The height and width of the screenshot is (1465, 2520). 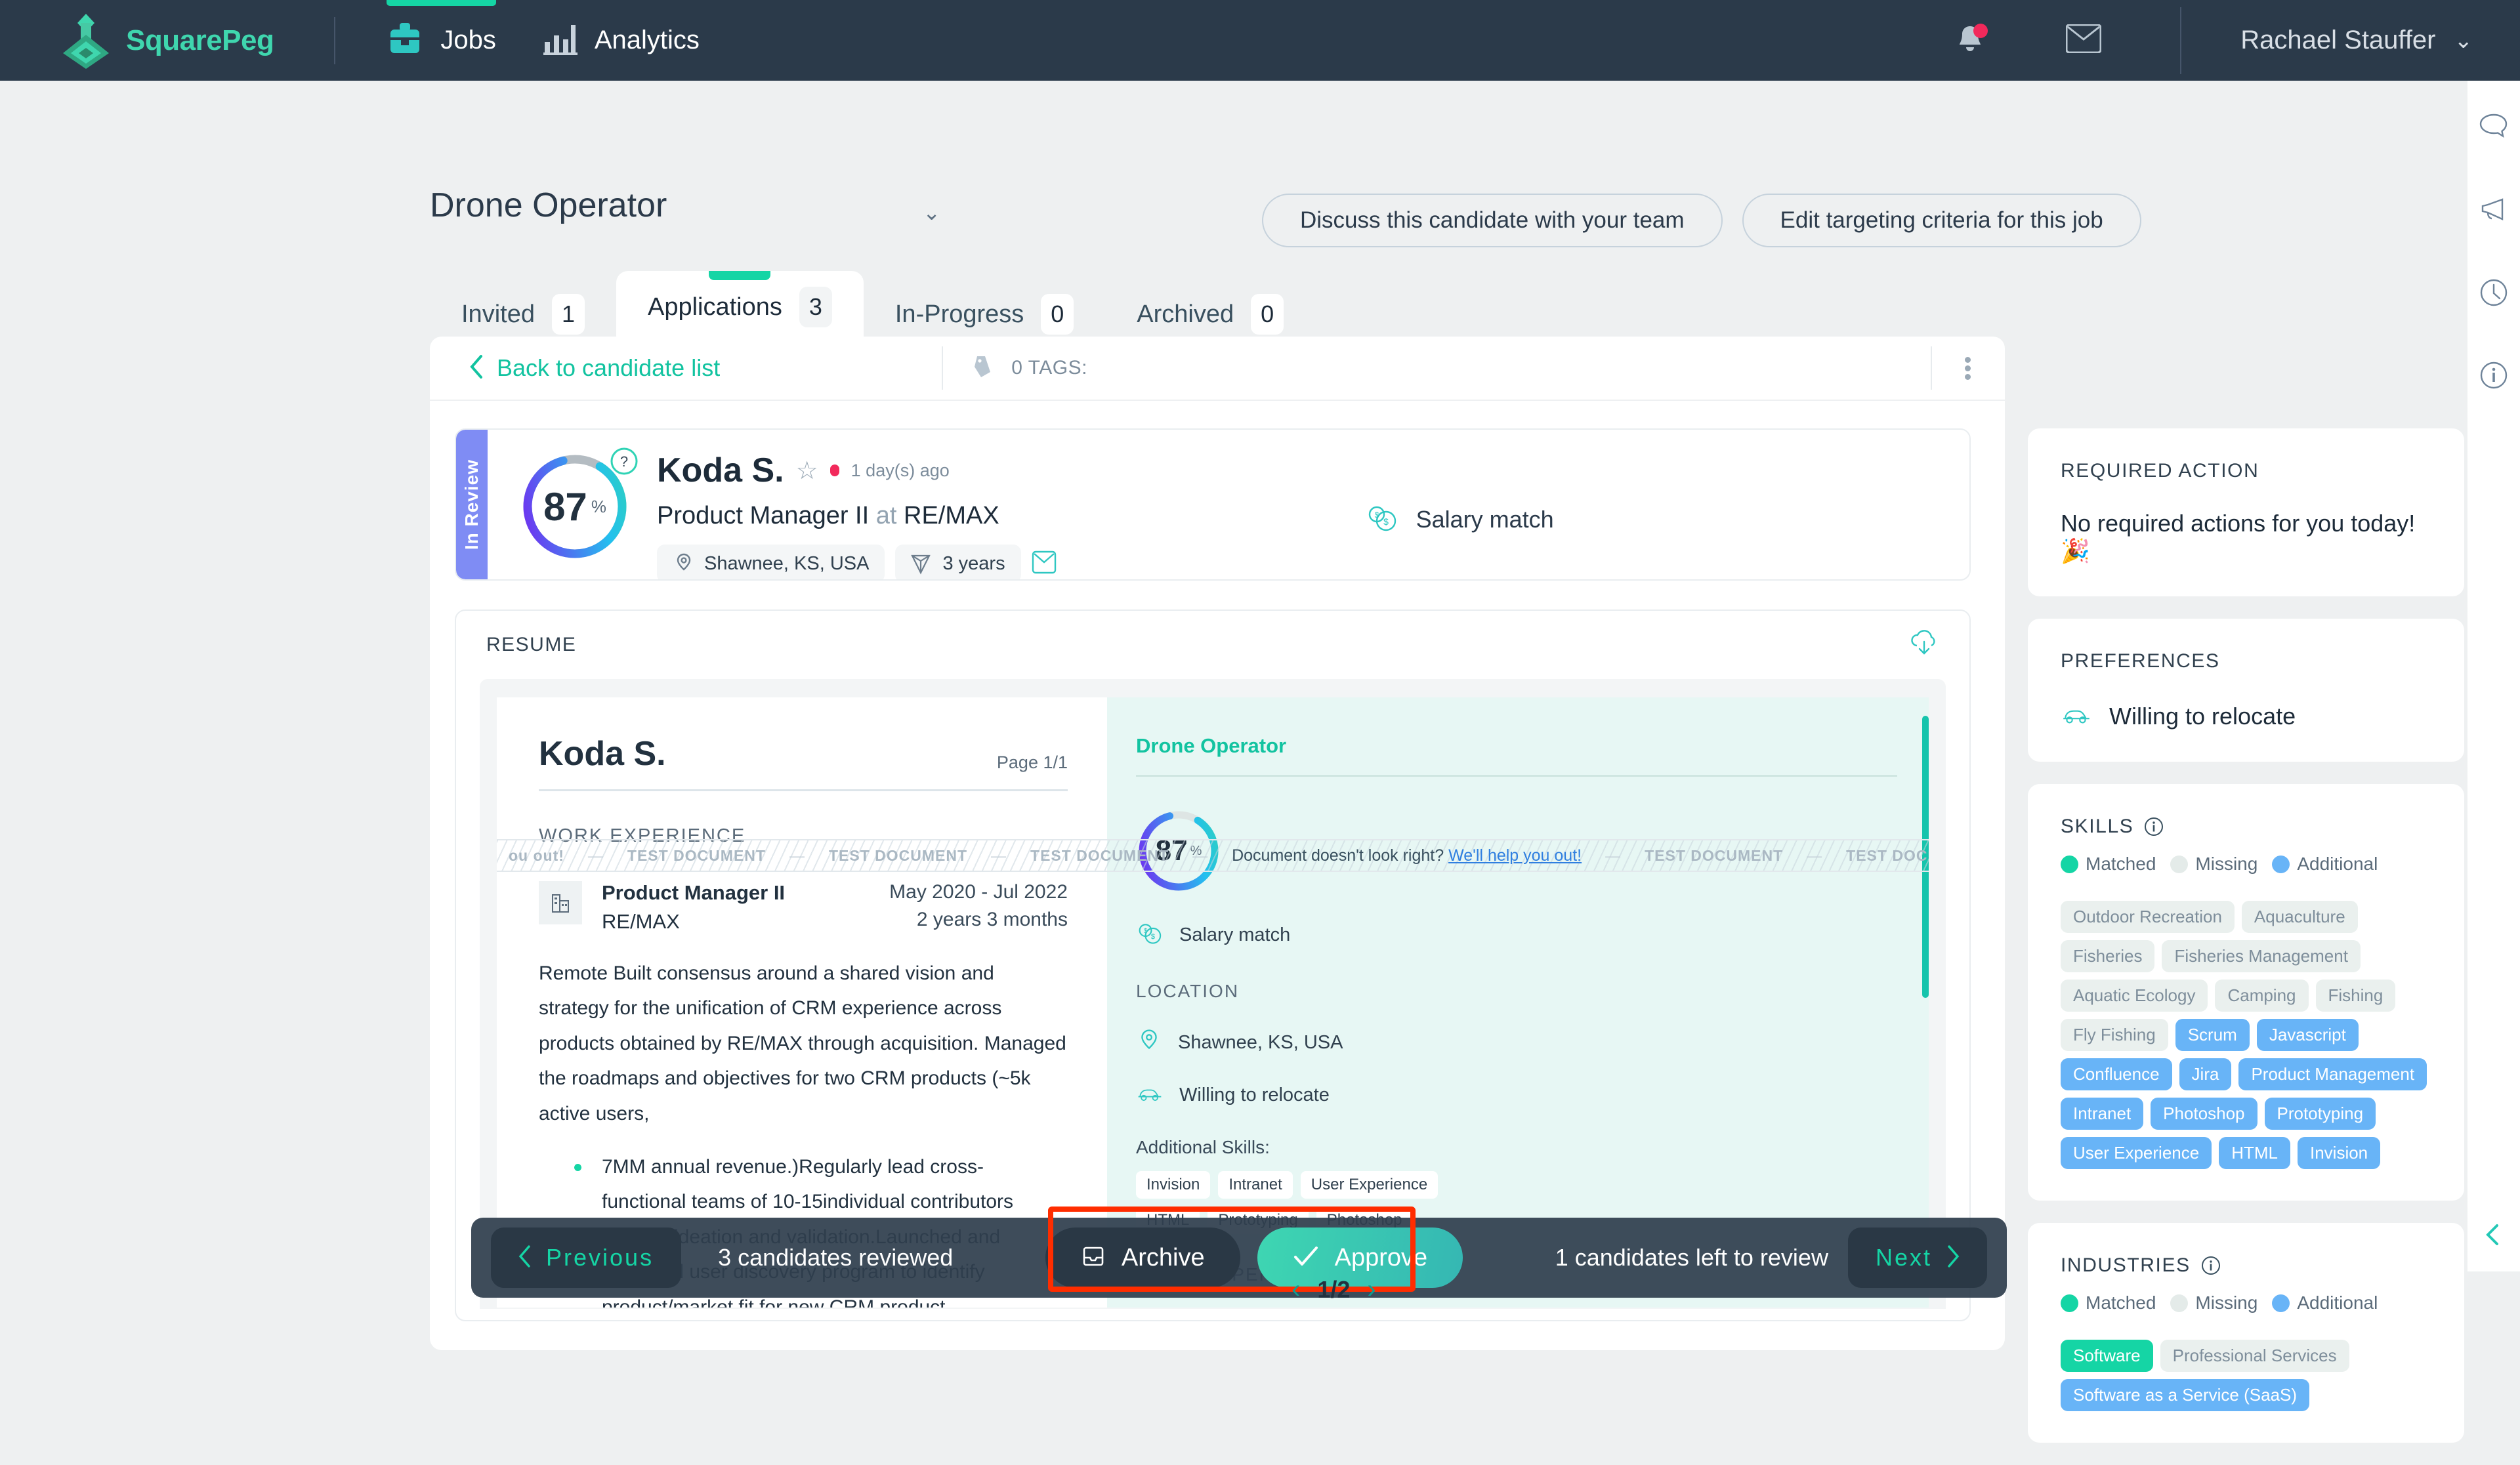 What do you see at coordinates (2246, 826) in the screenshot?
I see `skills-title: SKILLS` at bounding box center [2246, 826].